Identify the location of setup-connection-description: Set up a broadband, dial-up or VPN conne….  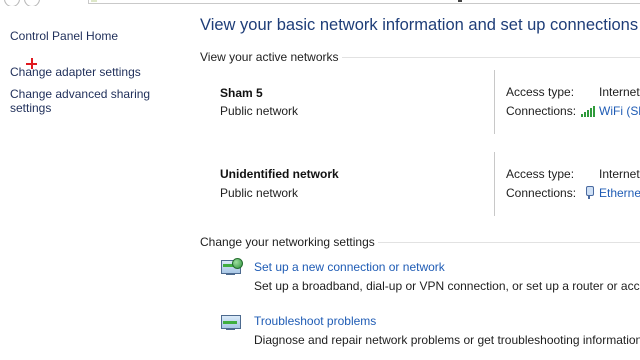
(447, 286).